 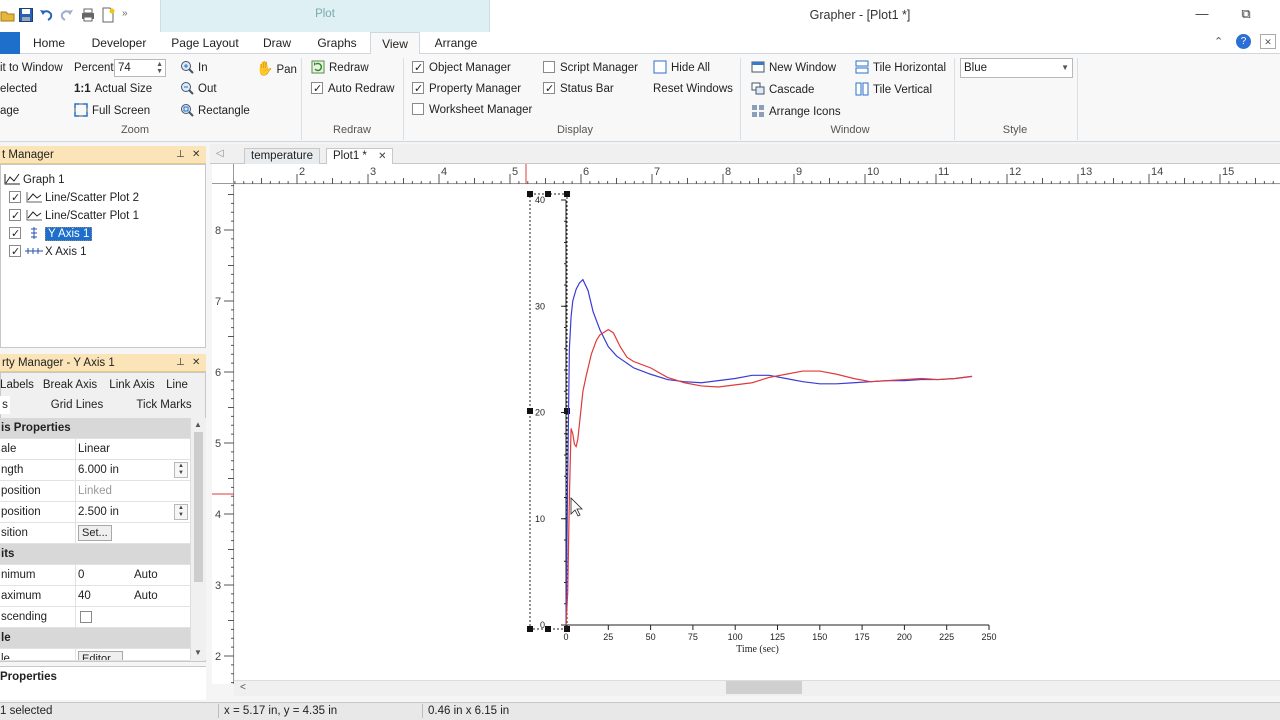 I want to click on pan-button: ✋ Pan, so click(x=276, y=68).